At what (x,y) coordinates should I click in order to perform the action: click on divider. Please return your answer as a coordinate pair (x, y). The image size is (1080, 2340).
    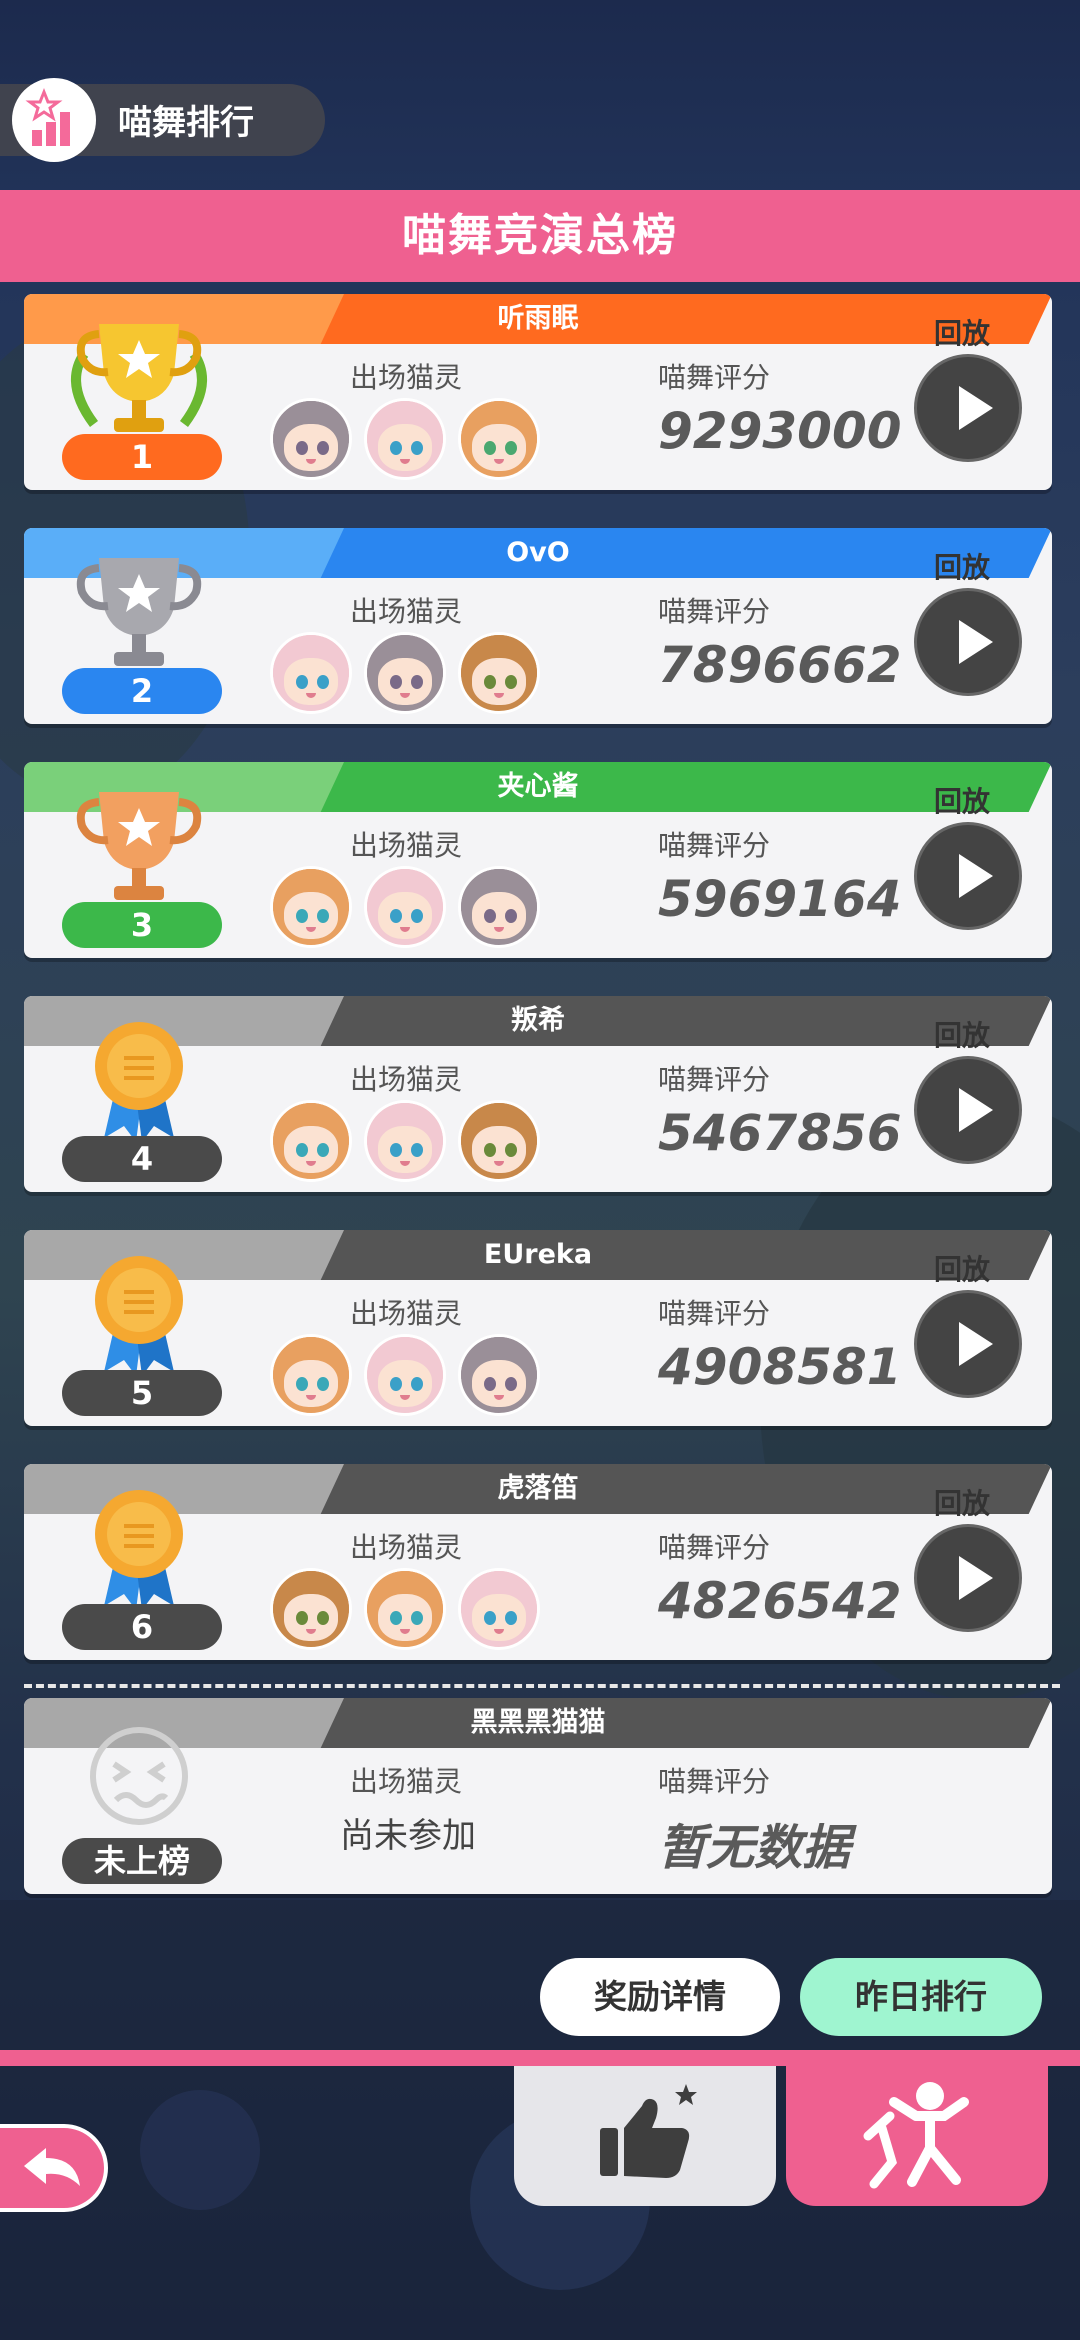
    Looking at the image, I should click on (542, 1686).